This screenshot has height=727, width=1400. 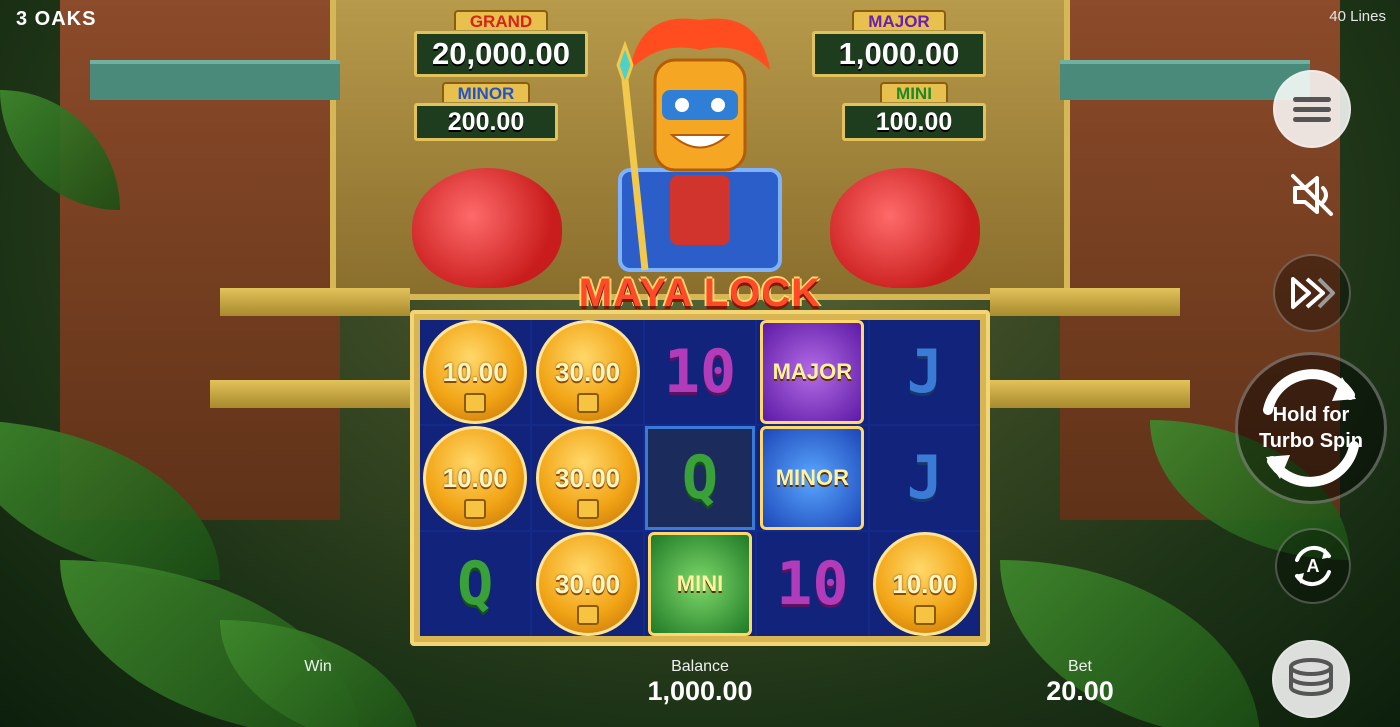 I want to click on reel-cell: MINOR, so click(x=812, y=478).